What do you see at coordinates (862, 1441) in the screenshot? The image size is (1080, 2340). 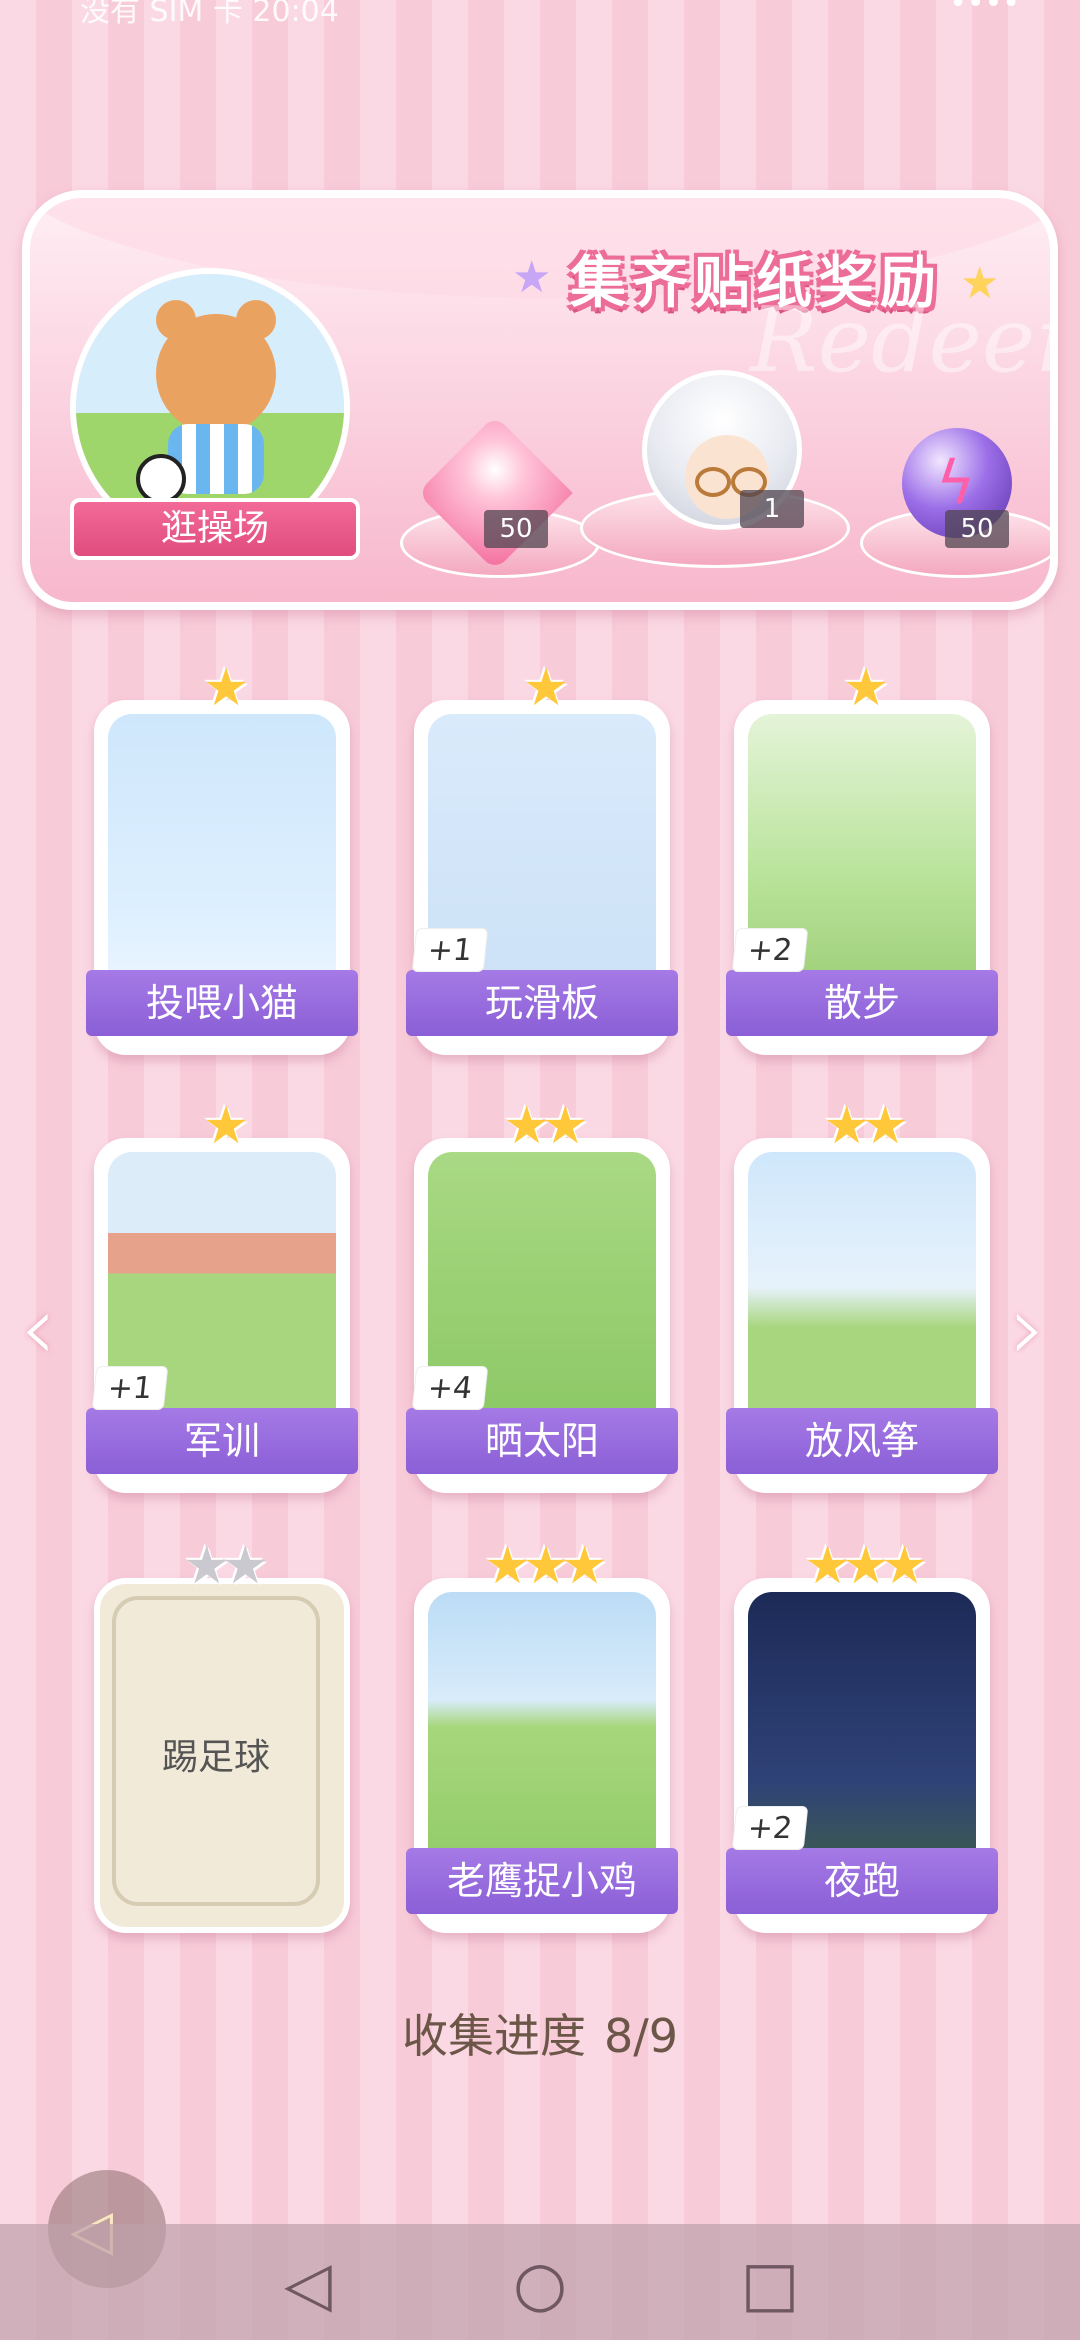 I see `sticker-label: 放风筝` at bounding box center [862, 1441].